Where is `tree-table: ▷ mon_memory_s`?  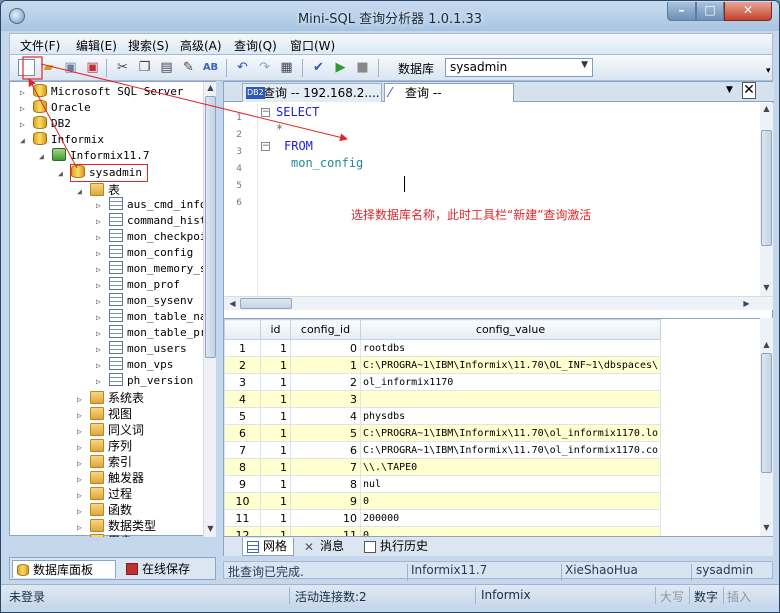
tree-table: ▷ mon_memory_s is located at coordinates (149, 269).